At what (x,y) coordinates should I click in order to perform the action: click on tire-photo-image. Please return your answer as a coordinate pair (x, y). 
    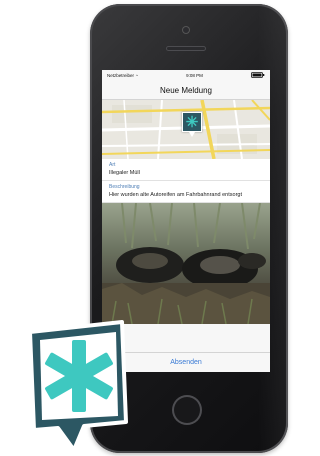
    Looking at the image, I should click on (186, 264).